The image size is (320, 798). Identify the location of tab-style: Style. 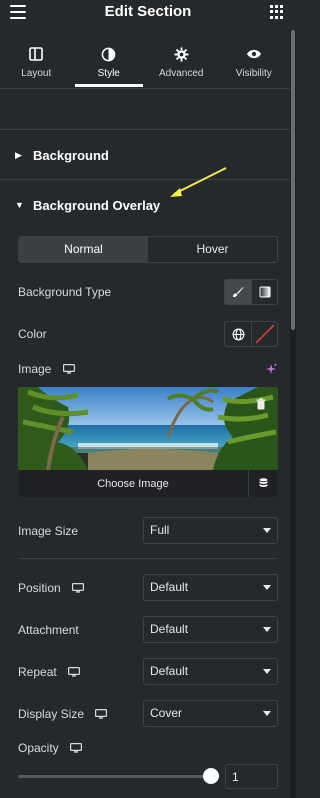
(109, 59).